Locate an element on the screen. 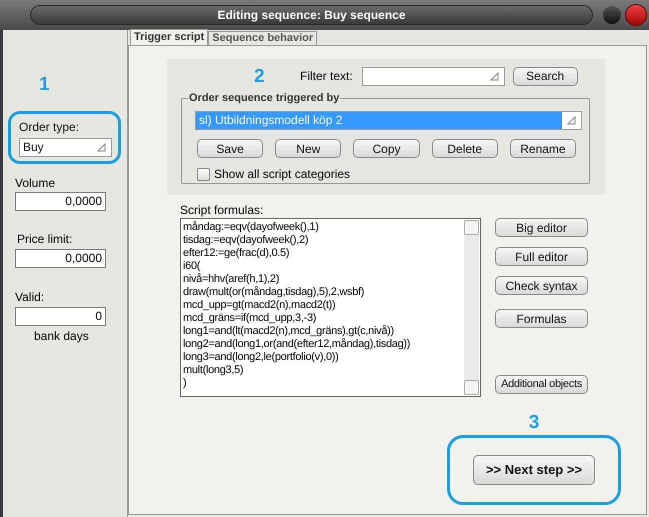 This screenshot has width=649, height=517. order-type-dropdown: Buy is located at coordinates (65, 147).